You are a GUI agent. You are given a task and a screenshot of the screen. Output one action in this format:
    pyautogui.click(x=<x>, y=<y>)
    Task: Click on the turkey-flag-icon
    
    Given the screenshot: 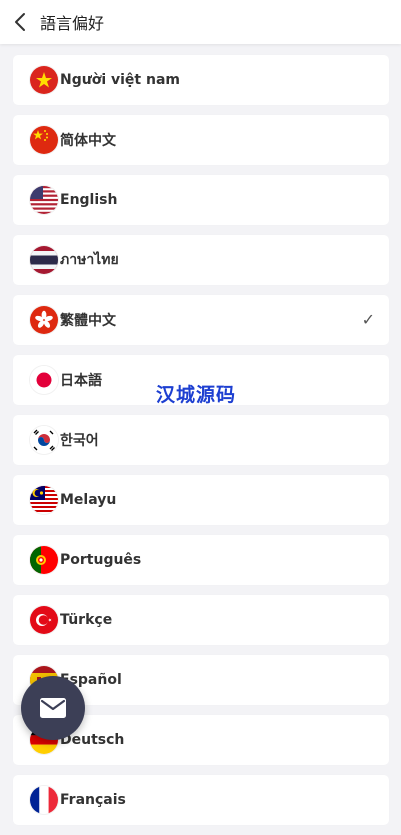 What is the action you would take?
    pyautogui.click(x=44, y=620)
    